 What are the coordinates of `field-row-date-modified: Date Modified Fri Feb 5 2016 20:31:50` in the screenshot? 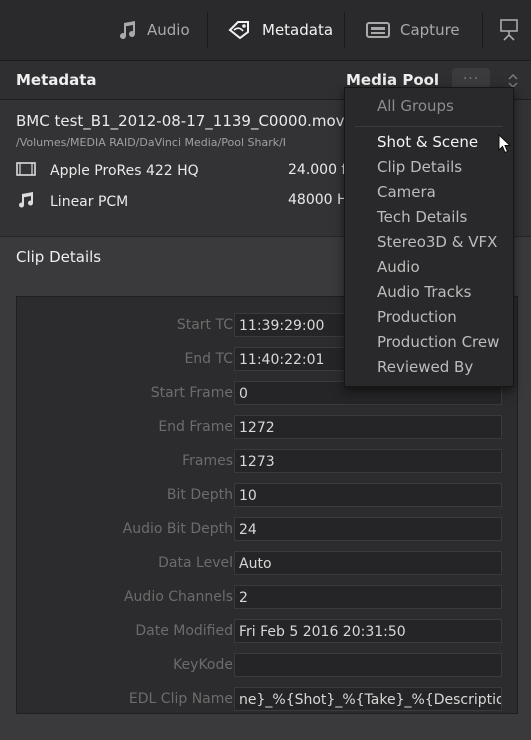 It's located at (267, 632).